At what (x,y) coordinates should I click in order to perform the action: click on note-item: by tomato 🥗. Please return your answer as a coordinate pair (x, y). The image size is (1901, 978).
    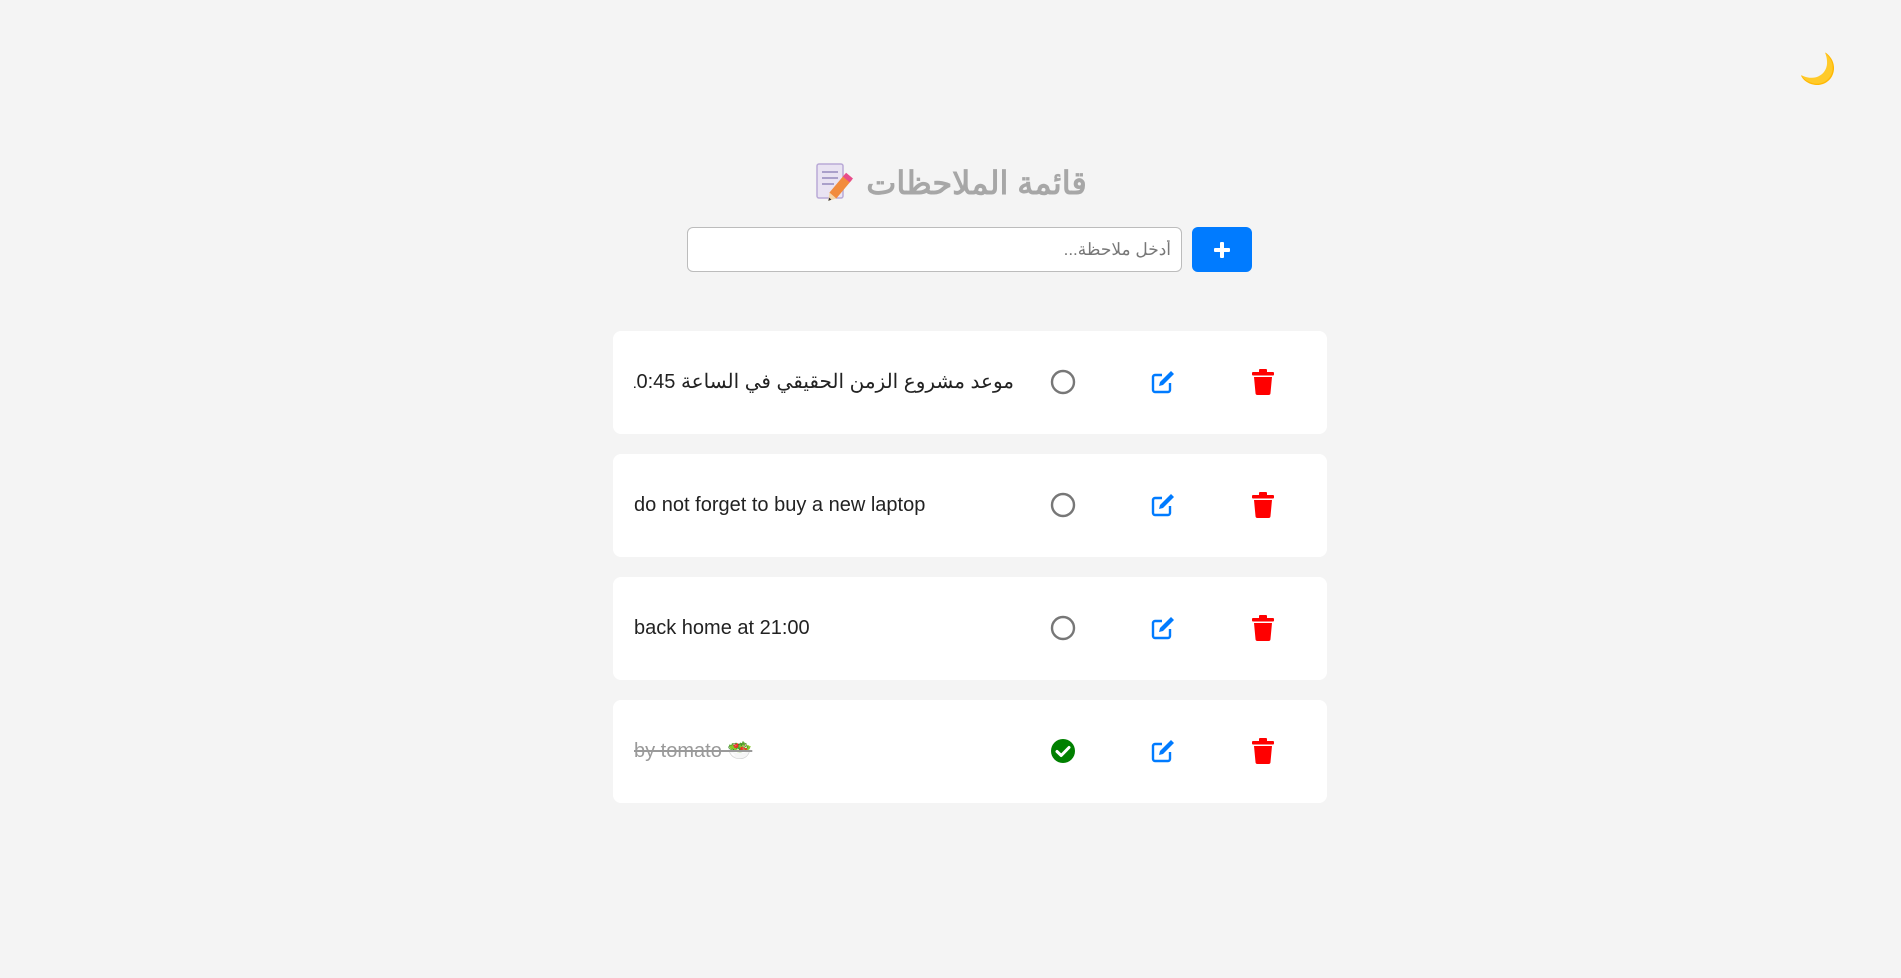
    Looking at the image, I should click on (970, 751).